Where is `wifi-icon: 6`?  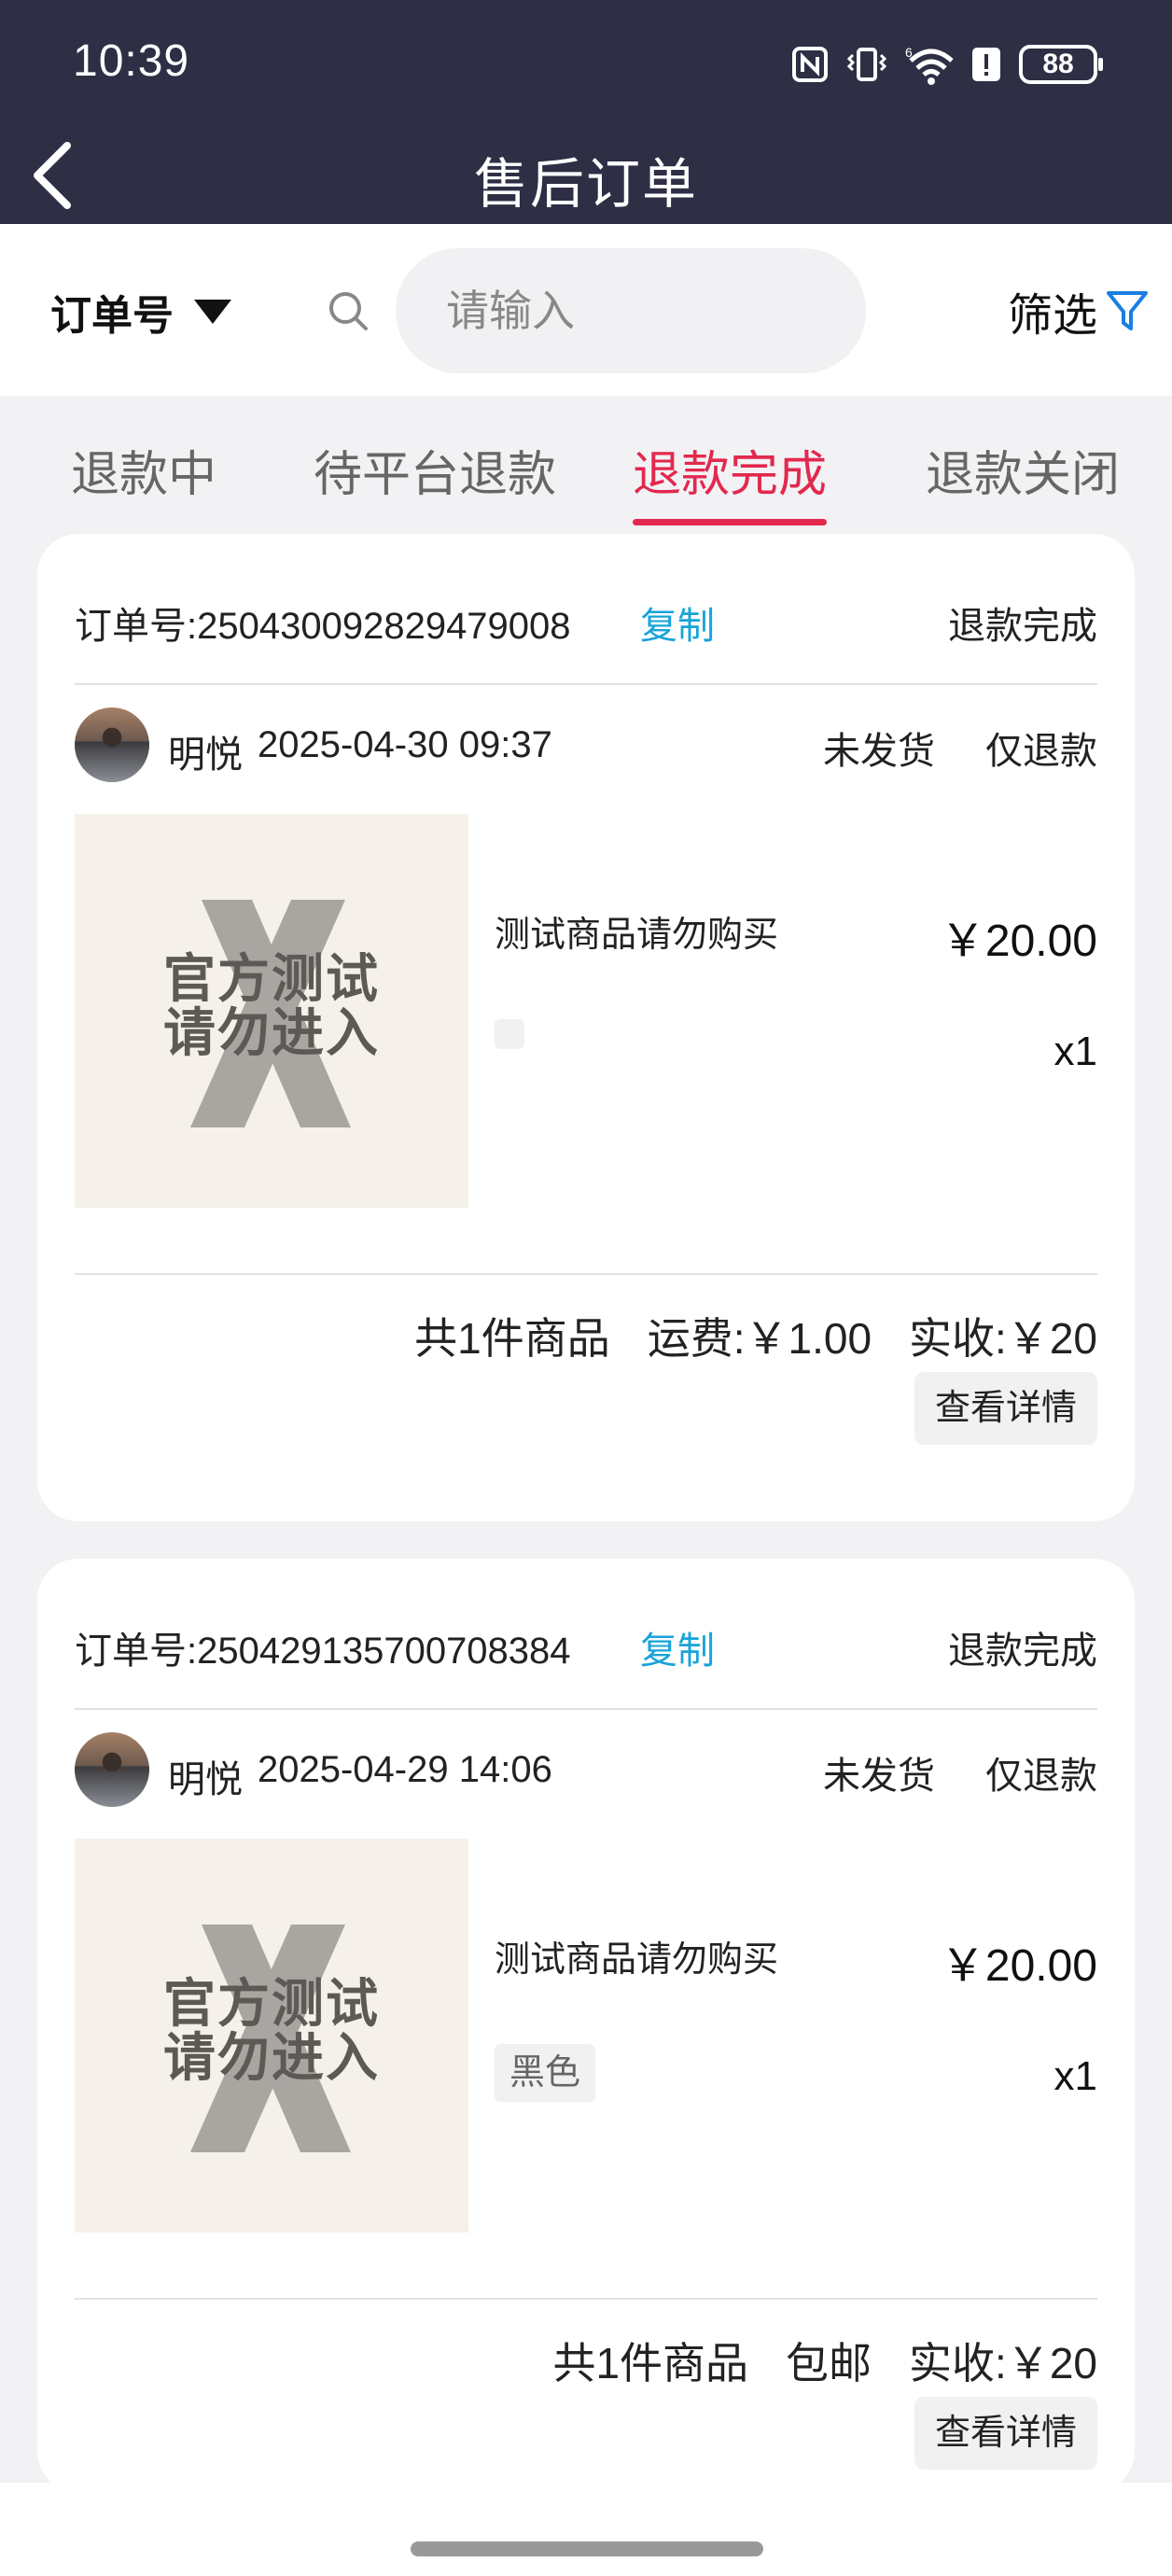
wifi-icon: 6 is located at coordinates (929, 65).